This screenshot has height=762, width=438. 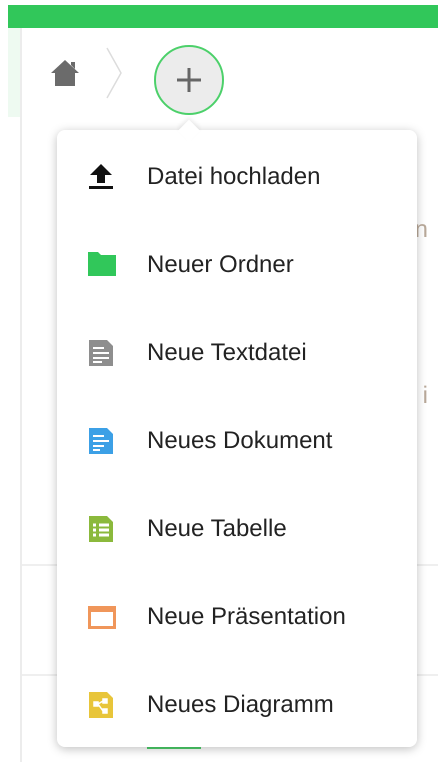 I want to click on menu-item: Neues Dokument, so click(x=237, y=441).